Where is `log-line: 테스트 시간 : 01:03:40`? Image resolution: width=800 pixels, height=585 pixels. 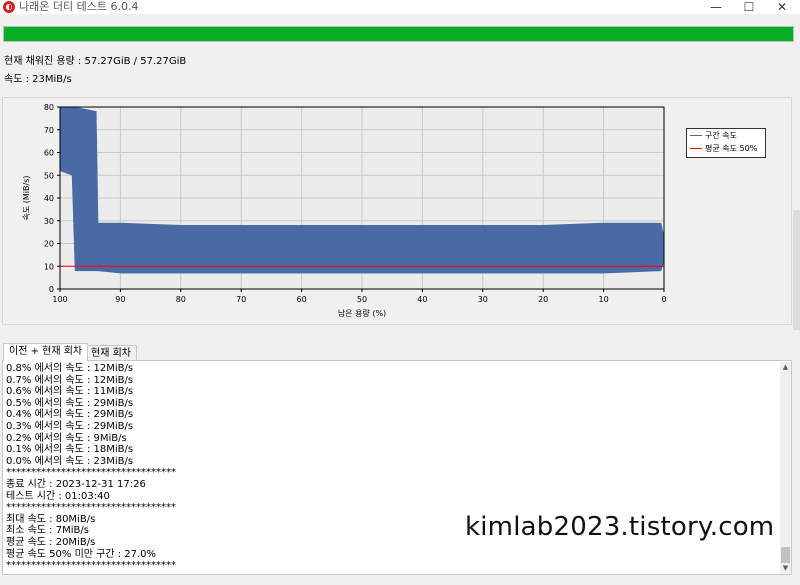 log-line: 테스트 시간 : 01:03:40 is located at coordinates (58, 496).